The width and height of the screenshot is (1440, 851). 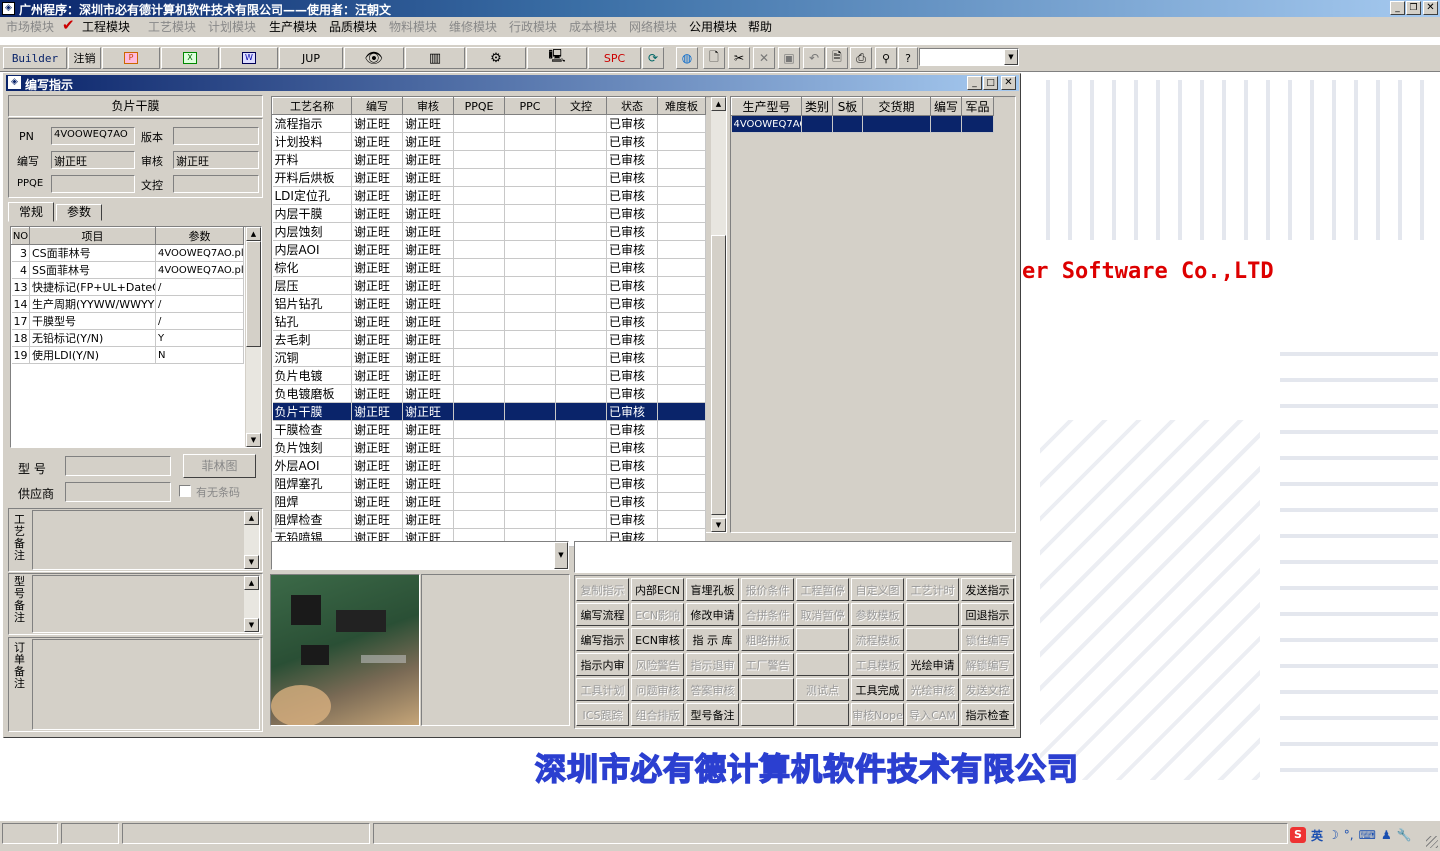 I want to click on close-button: ✕, so click(x=1430, y=8).